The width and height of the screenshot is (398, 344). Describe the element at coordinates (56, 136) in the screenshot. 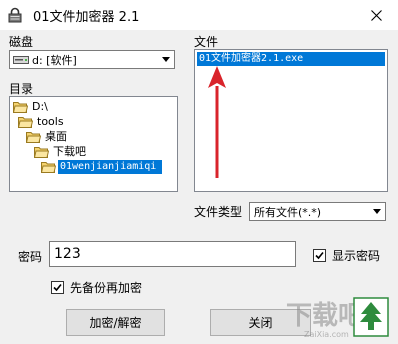

I see `tree-item-label: 桌面` at that location.